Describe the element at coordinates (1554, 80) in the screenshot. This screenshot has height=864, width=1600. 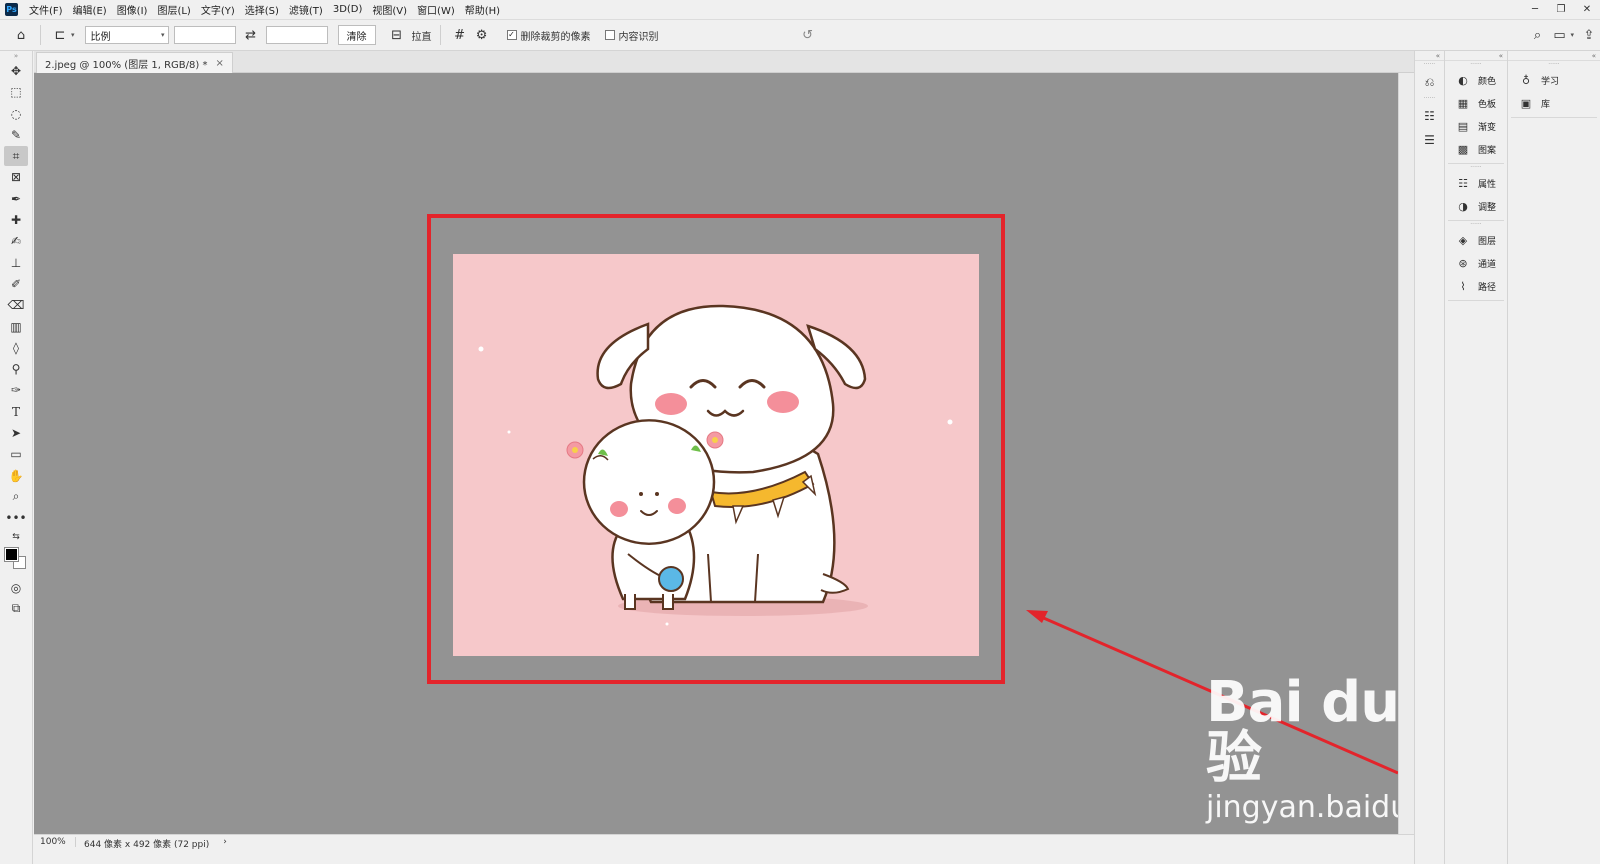
I see `panel-learn: ♁ 学习` at that location.